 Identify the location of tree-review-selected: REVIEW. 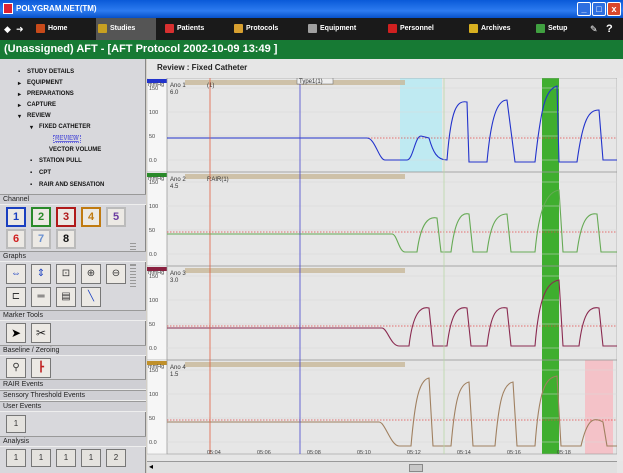
(67, 139).